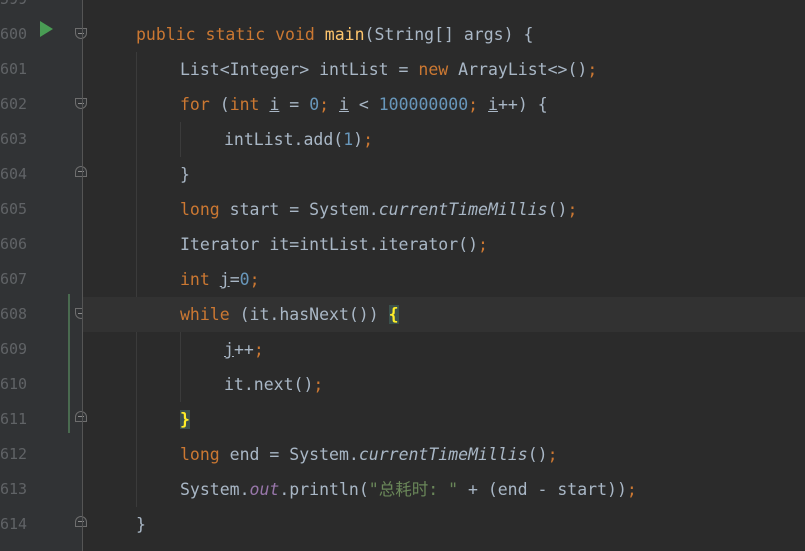 This screenshot has height=551, width=805. Describe the element at coordinates (14, 34) in the screenshot. I see `line-number: 600` at that location.